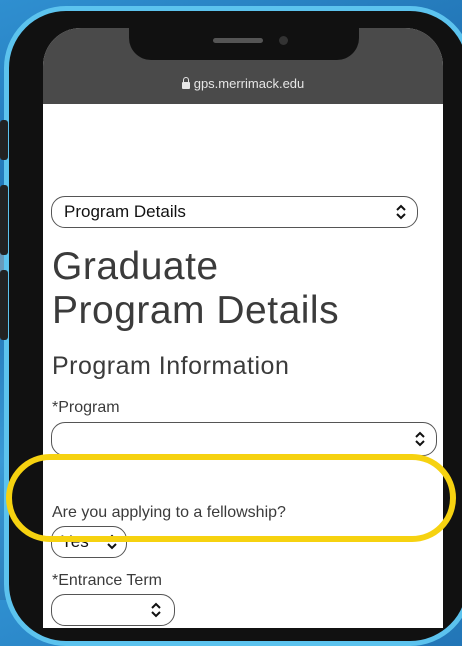  Describe the element at coordinates (171, 366) in the screenshot. I see `section-heading: Program Information` at that location.